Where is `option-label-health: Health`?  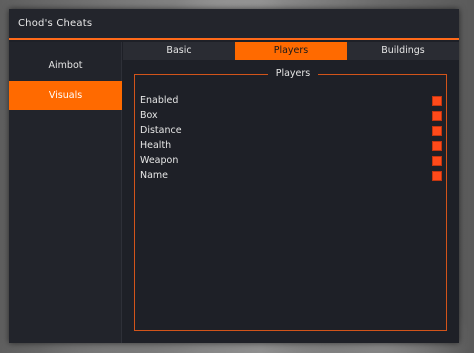 option-label-health: Health is located at coordinates (156, 145).